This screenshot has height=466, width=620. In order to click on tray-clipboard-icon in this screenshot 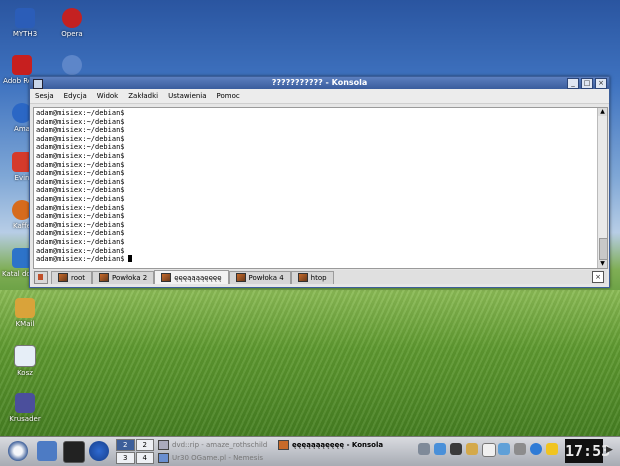, I will do `click(472, 449)`.